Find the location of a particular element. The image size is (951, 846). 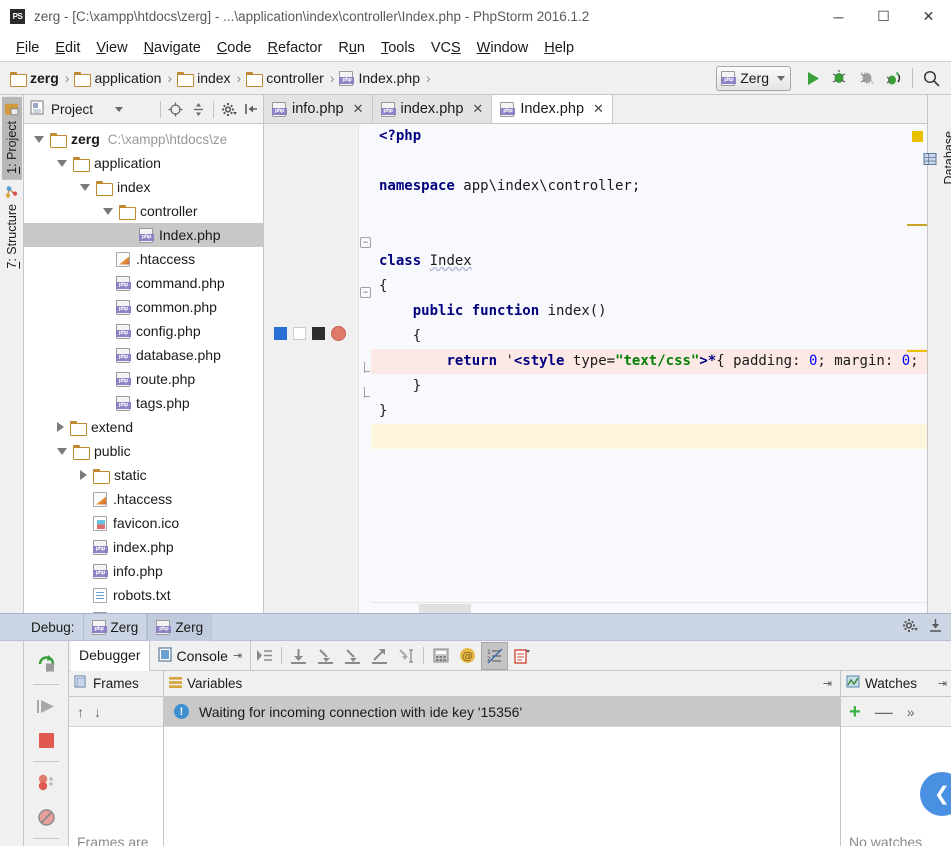

menu-run: Run is located at coordinates (351, 48).